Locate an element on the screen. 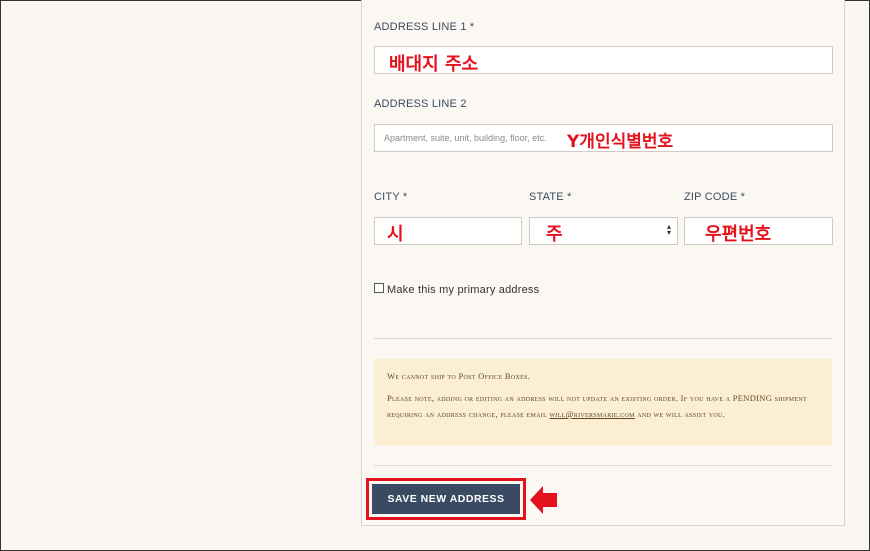  zip-input: 우편번호 is located at coordinates (758, 231).